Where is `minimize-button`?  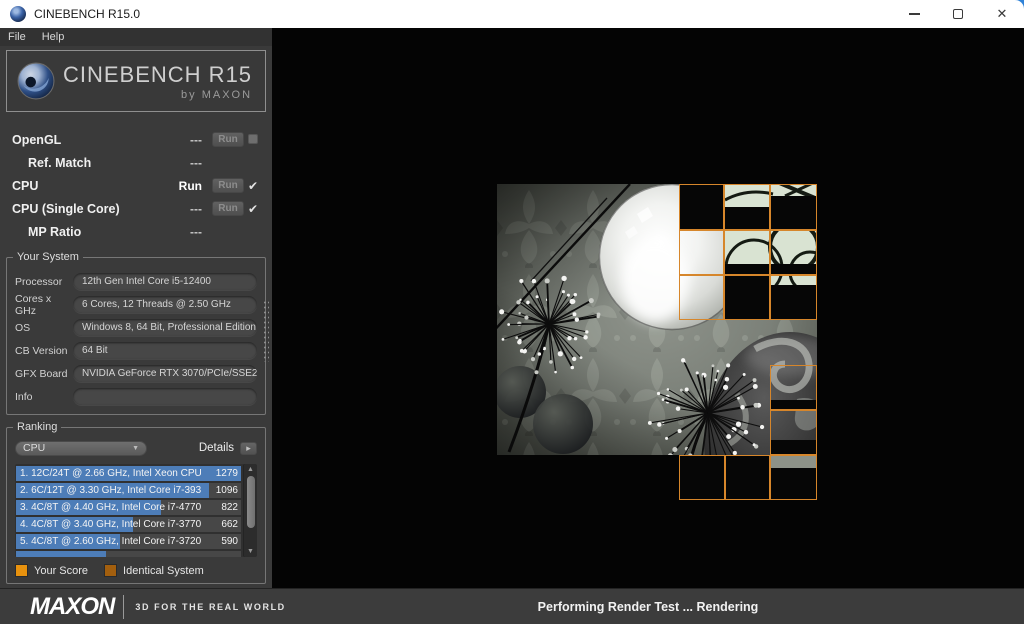 minimize-button is located at coordinates (914, 14).